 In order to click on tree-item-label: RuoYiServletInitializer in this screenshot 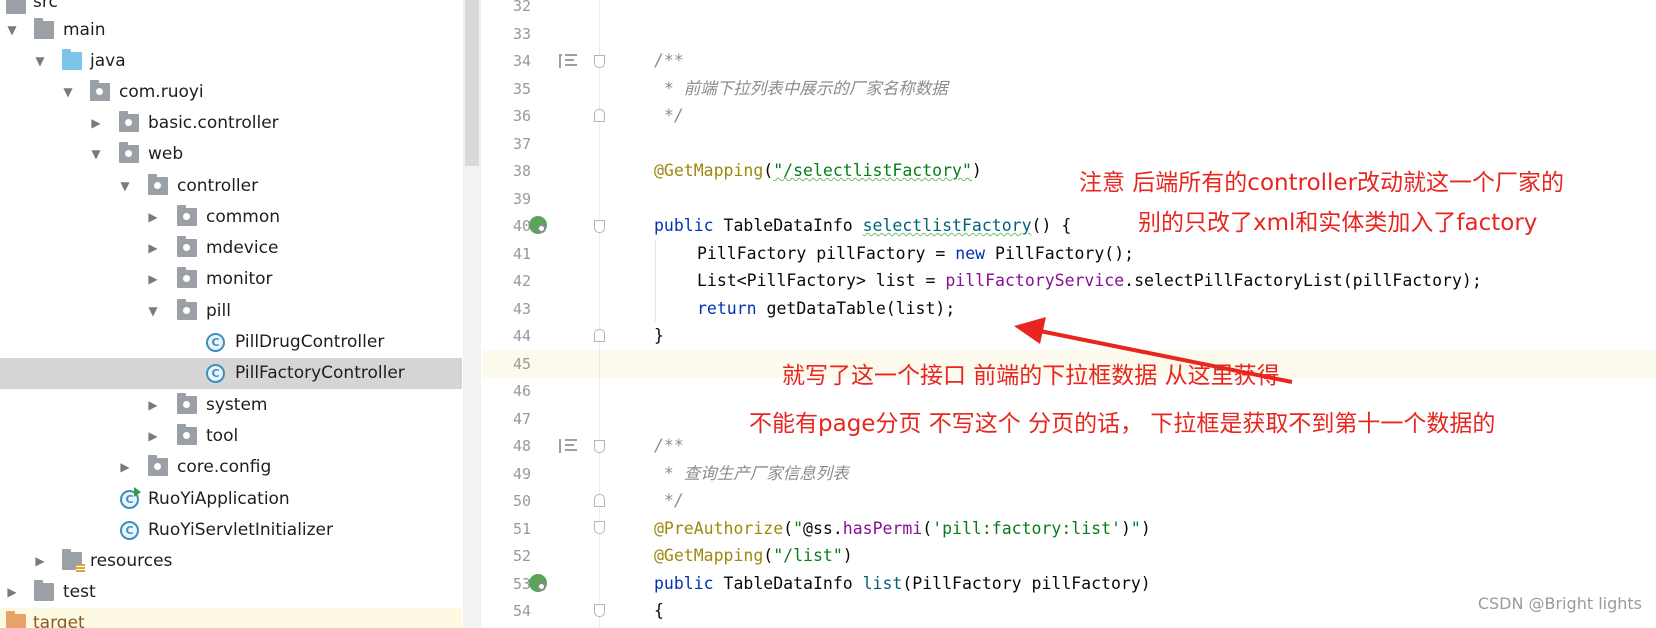, I will do `click(241, 530)`.